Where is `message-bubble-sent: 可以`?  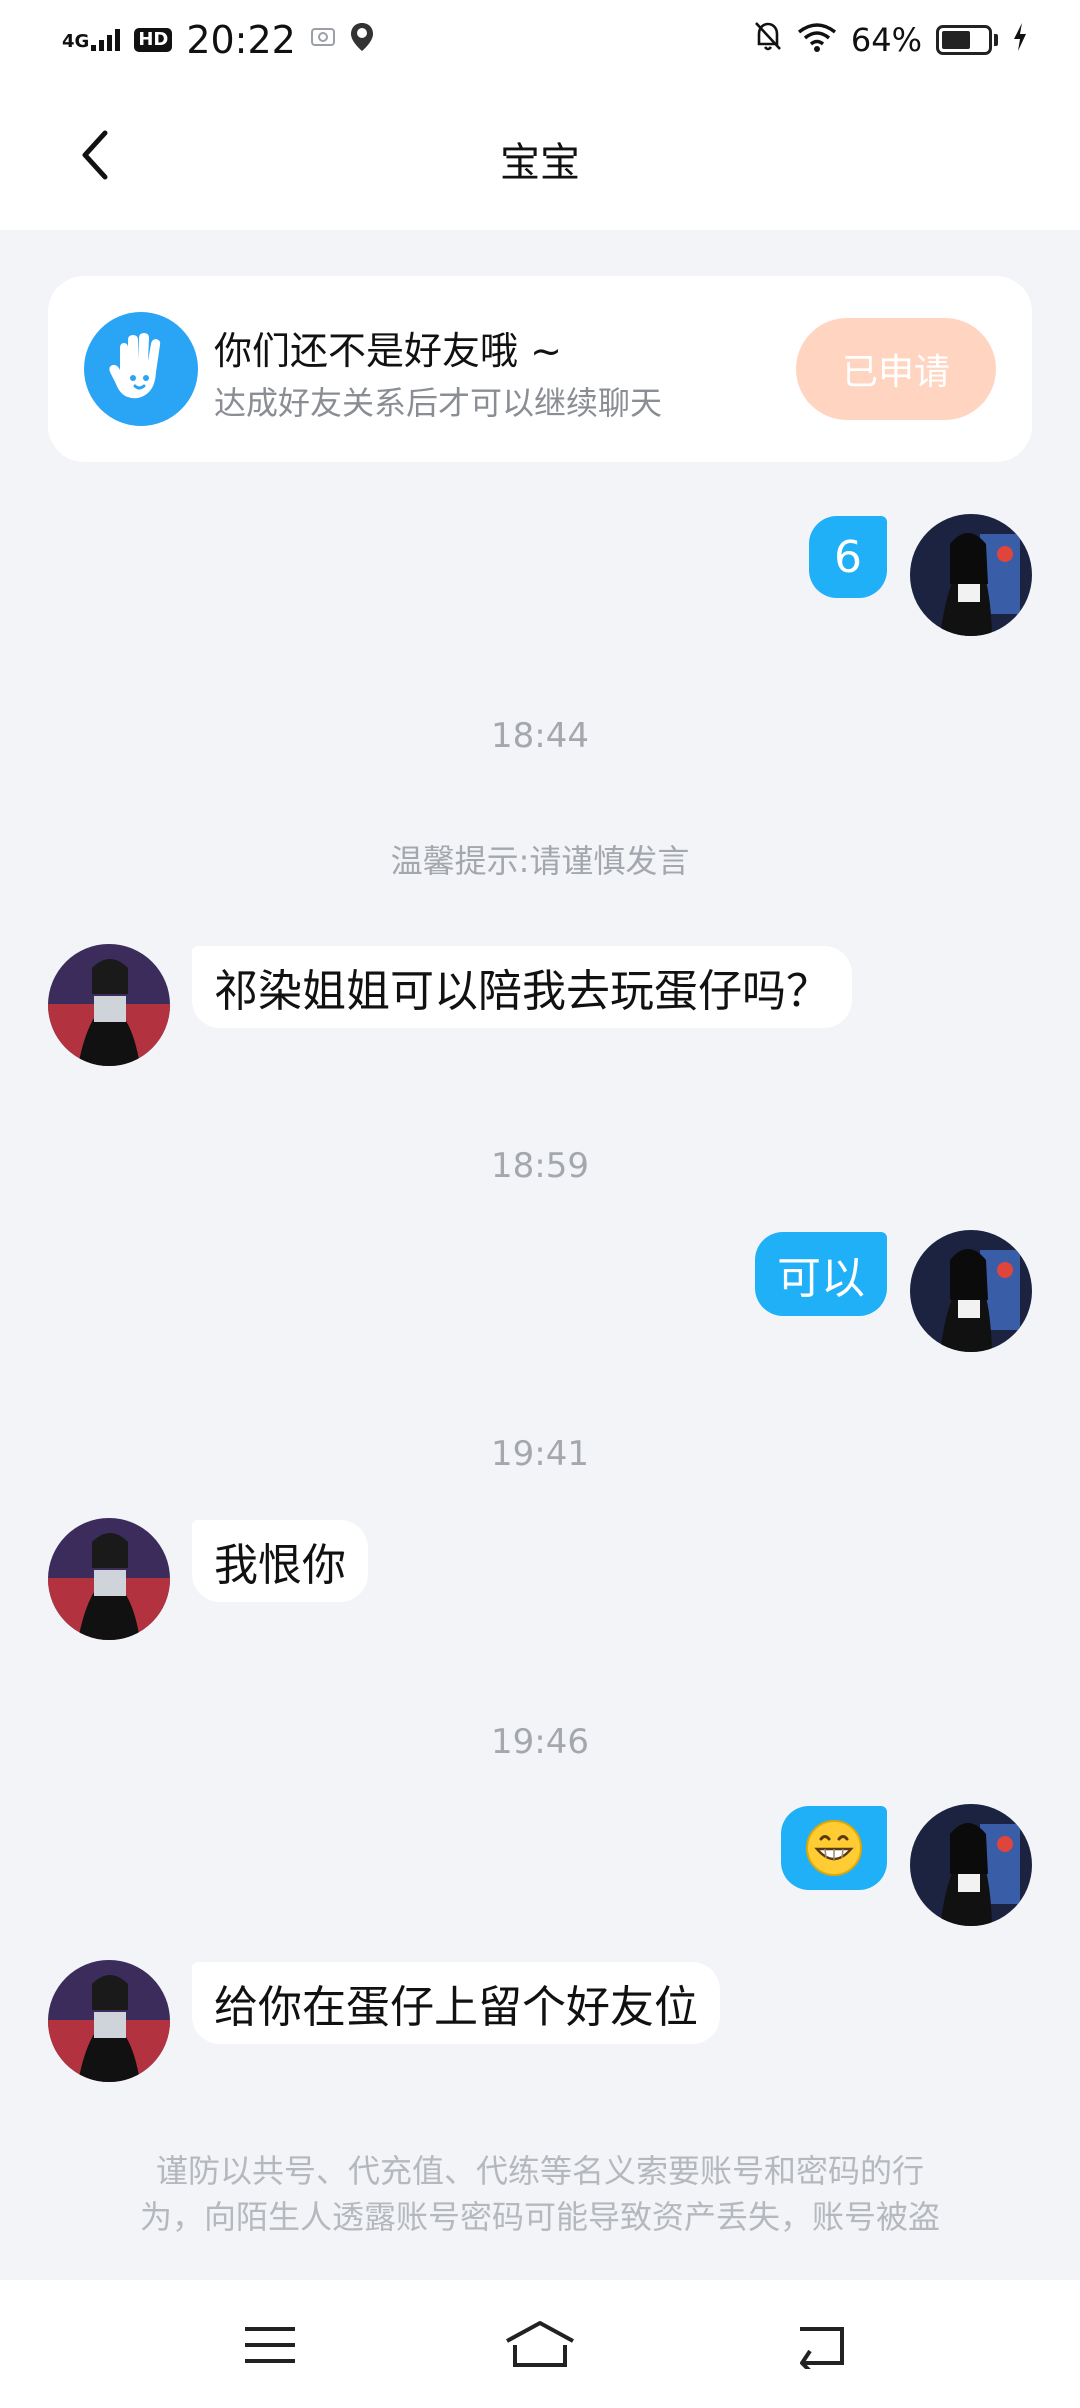 message-bubble-sent: 可以 is located at coordinates (821, 1274).